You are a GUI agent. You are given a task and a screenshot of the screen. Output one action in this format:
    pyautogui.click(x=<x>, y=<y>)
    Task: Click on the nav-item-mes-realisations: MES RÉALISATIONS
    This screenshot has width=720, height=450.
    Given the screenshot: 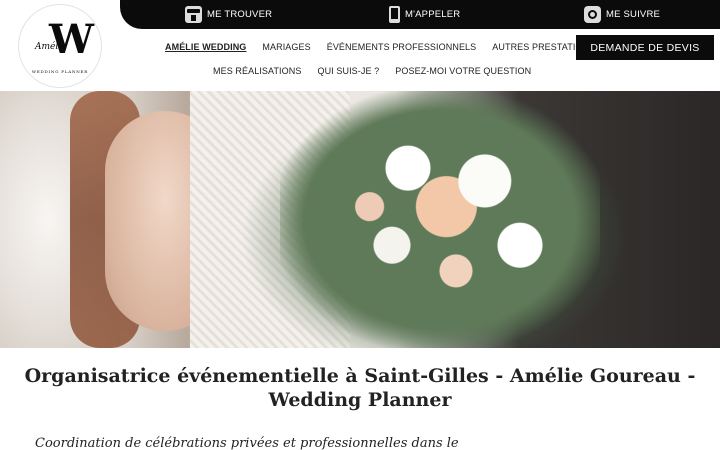 What is the action you would take?
    pyautogui.click(x=257, y=71)
    